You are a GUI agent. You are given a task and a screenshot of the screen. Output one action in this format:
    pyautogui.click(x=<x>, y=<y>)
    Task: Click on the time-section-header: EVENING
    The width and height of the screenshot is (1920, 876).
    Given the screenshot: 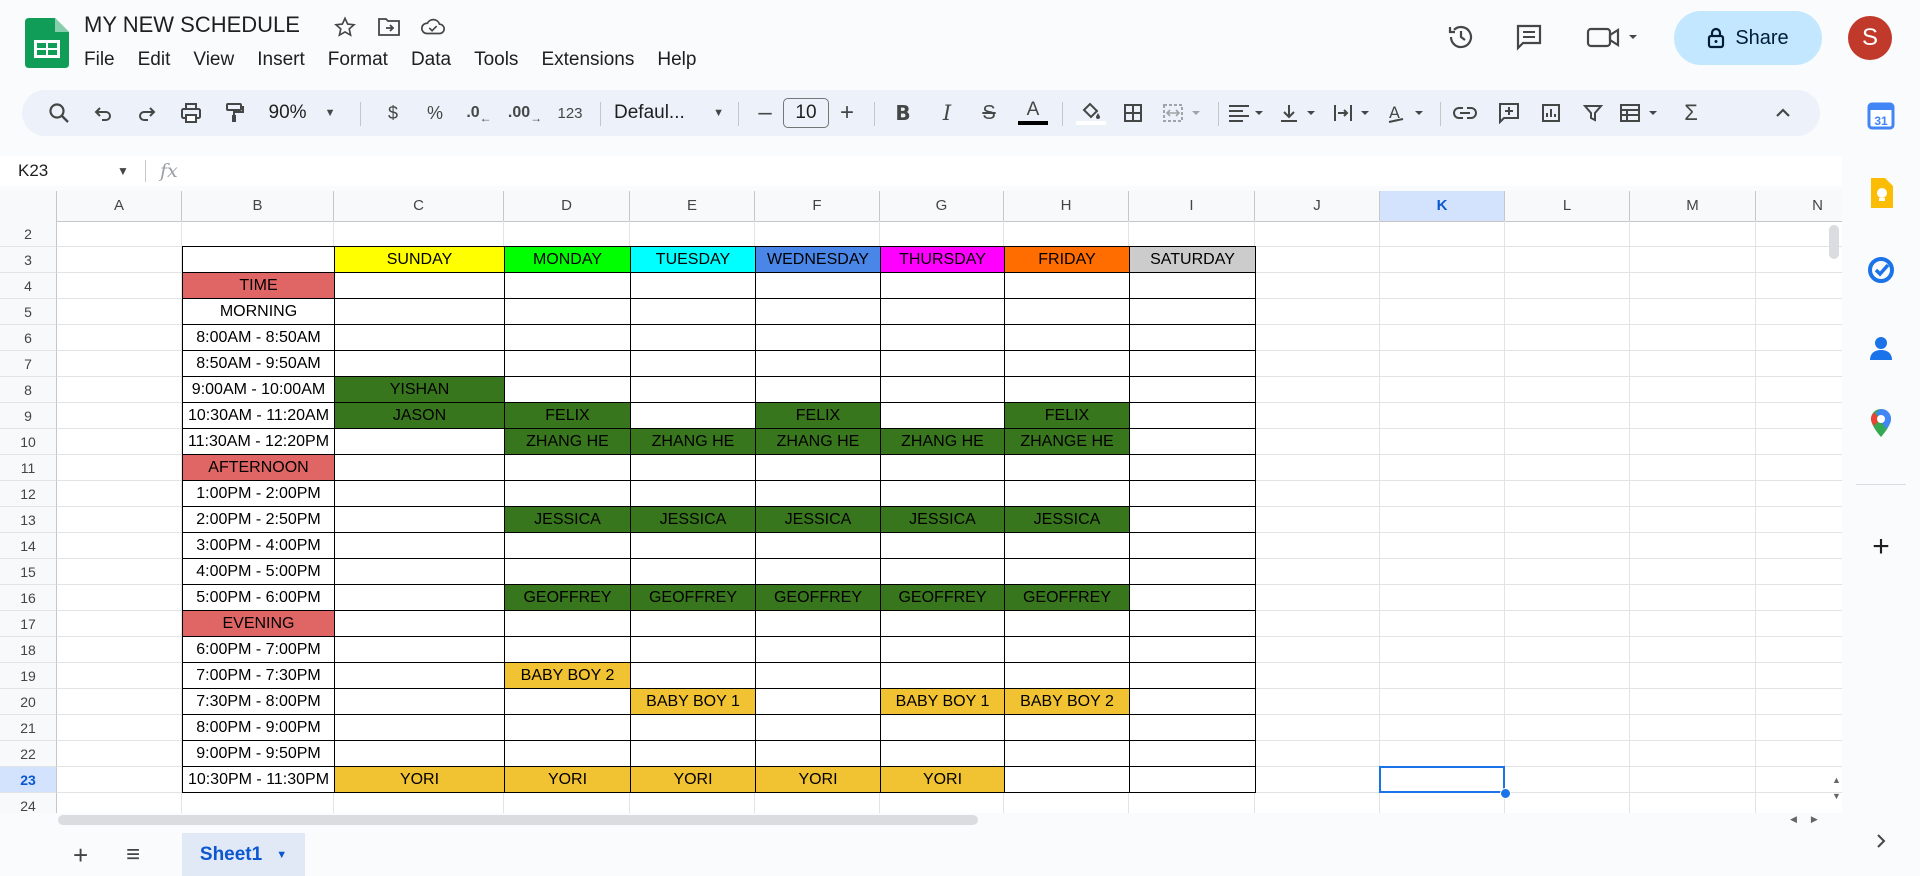 What is the action you would take?
    pyautogui.click(x=258, y=623)
    